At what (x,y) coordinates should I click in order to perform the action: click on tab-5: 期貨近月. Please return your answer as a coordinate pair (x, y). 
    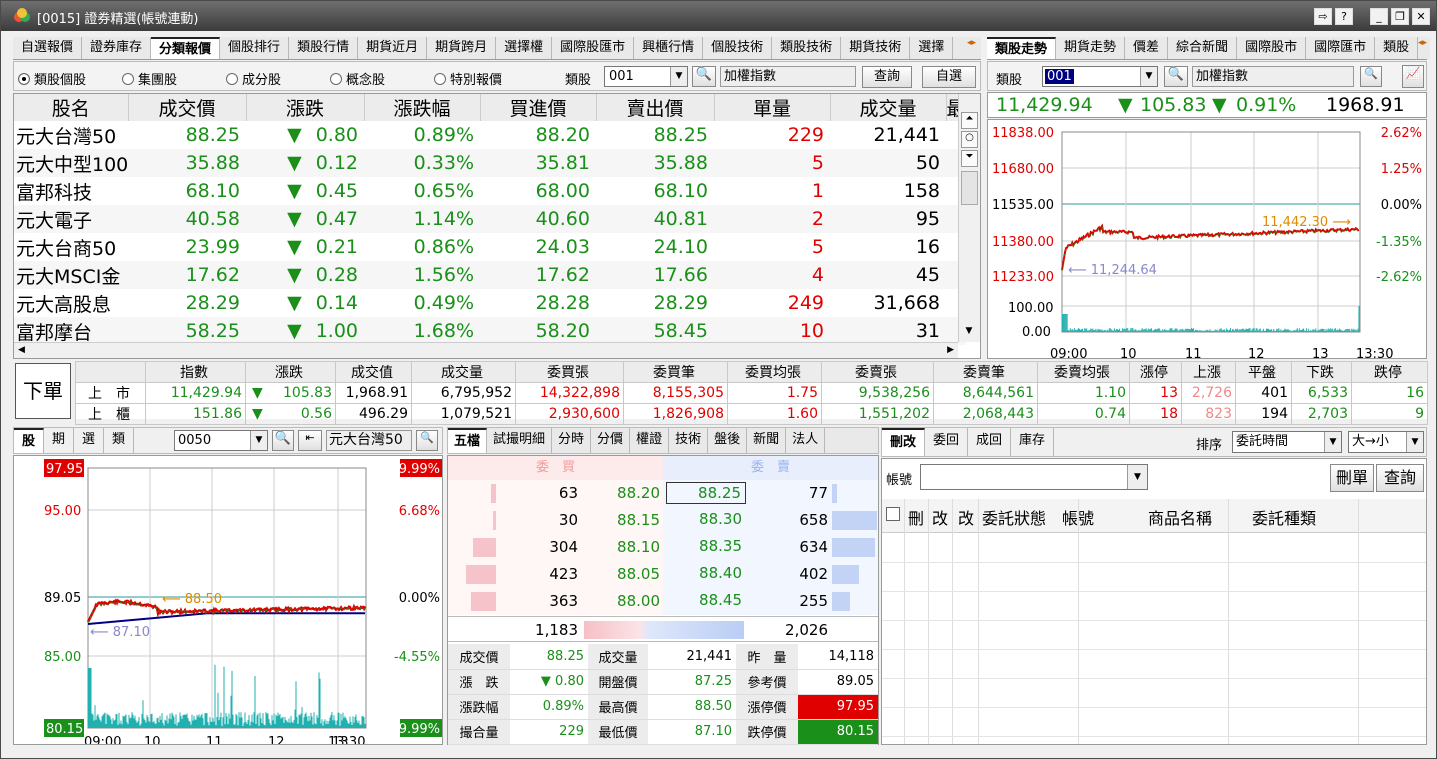
    Looking at the image, I should click on (393, 48).